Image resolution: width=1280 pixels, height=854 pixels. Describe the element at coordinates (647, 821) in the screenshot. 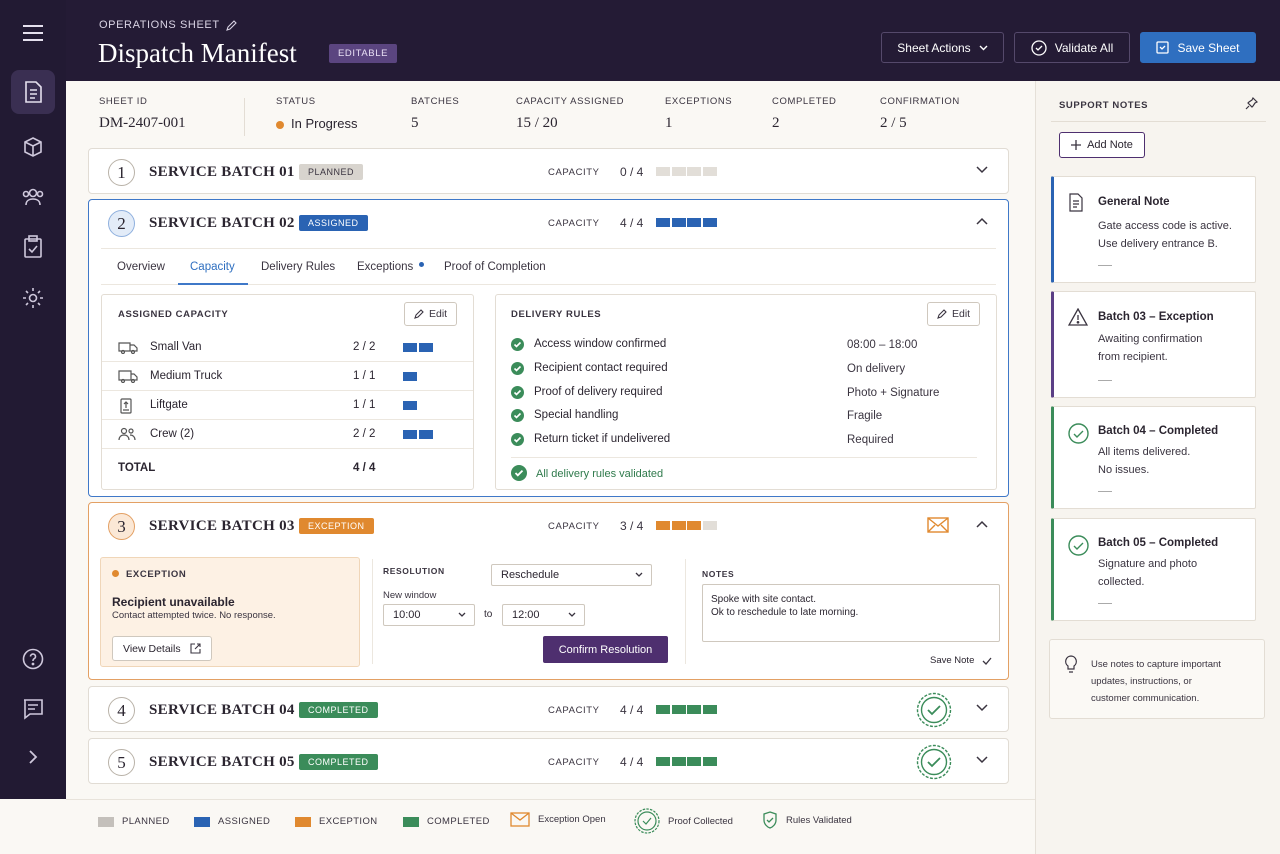

I see `proof-collected-icon` at that location.